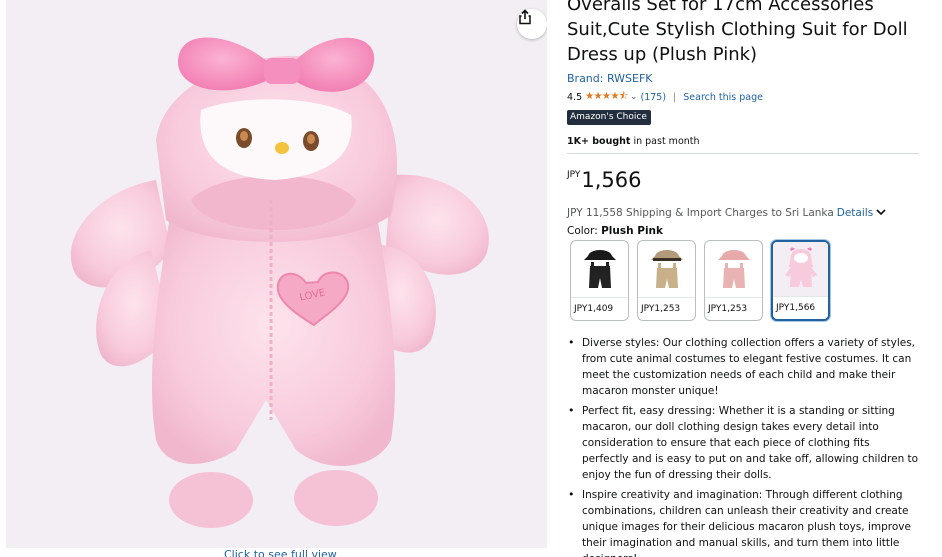 This screenshot has height=557, width=942. What do you see at coordinates (280, 552) in the screenshot?
I see `see-full-view-link: Click to see full view` at bounding box center [280, 552].